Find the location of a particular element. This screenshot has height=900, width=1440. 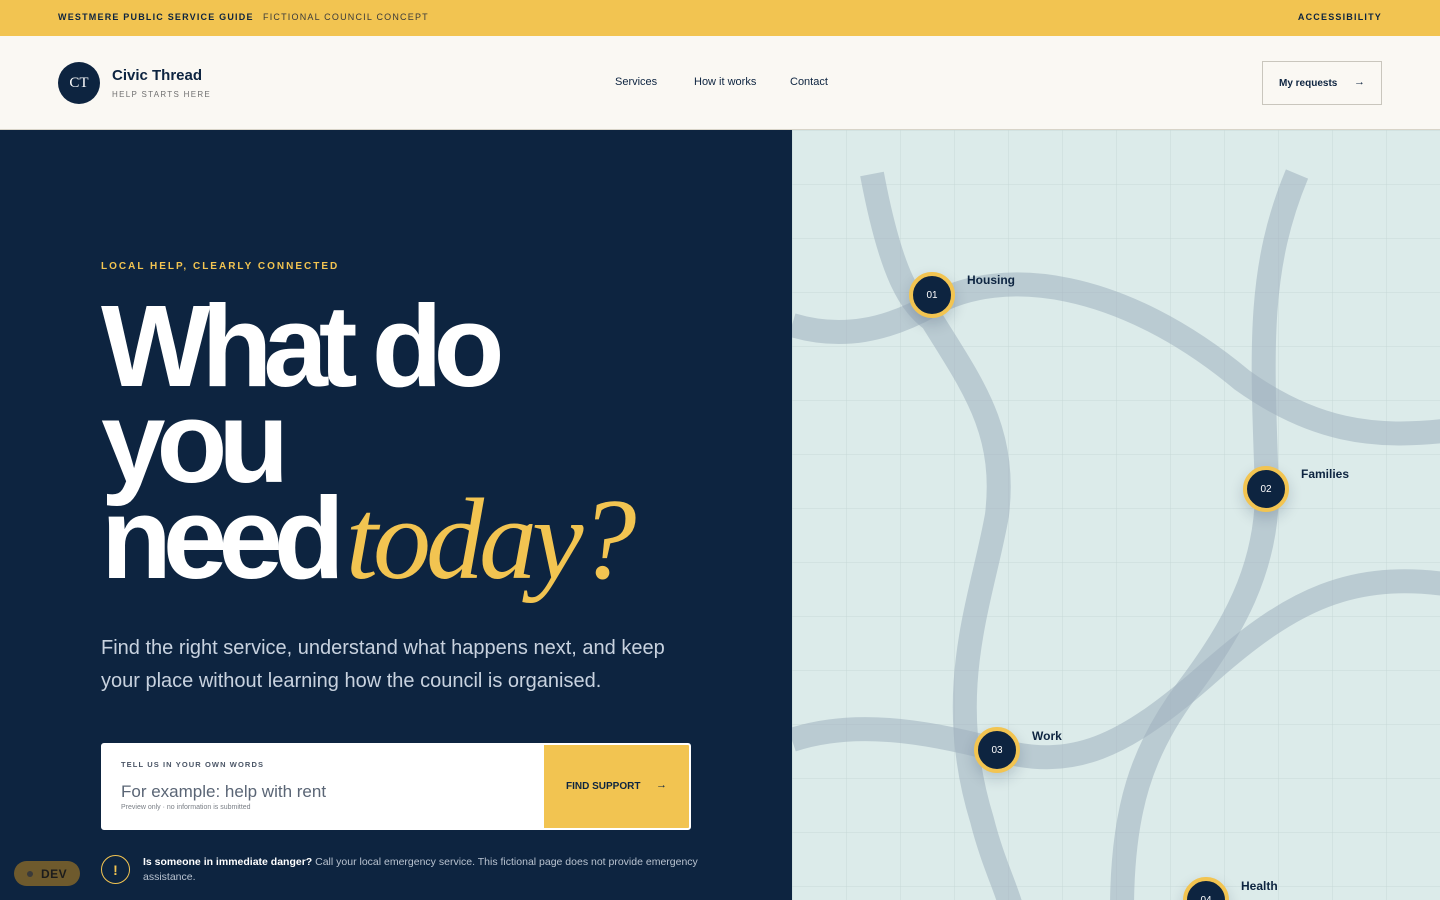

headline-need: need is located at coordinates (223, 538).